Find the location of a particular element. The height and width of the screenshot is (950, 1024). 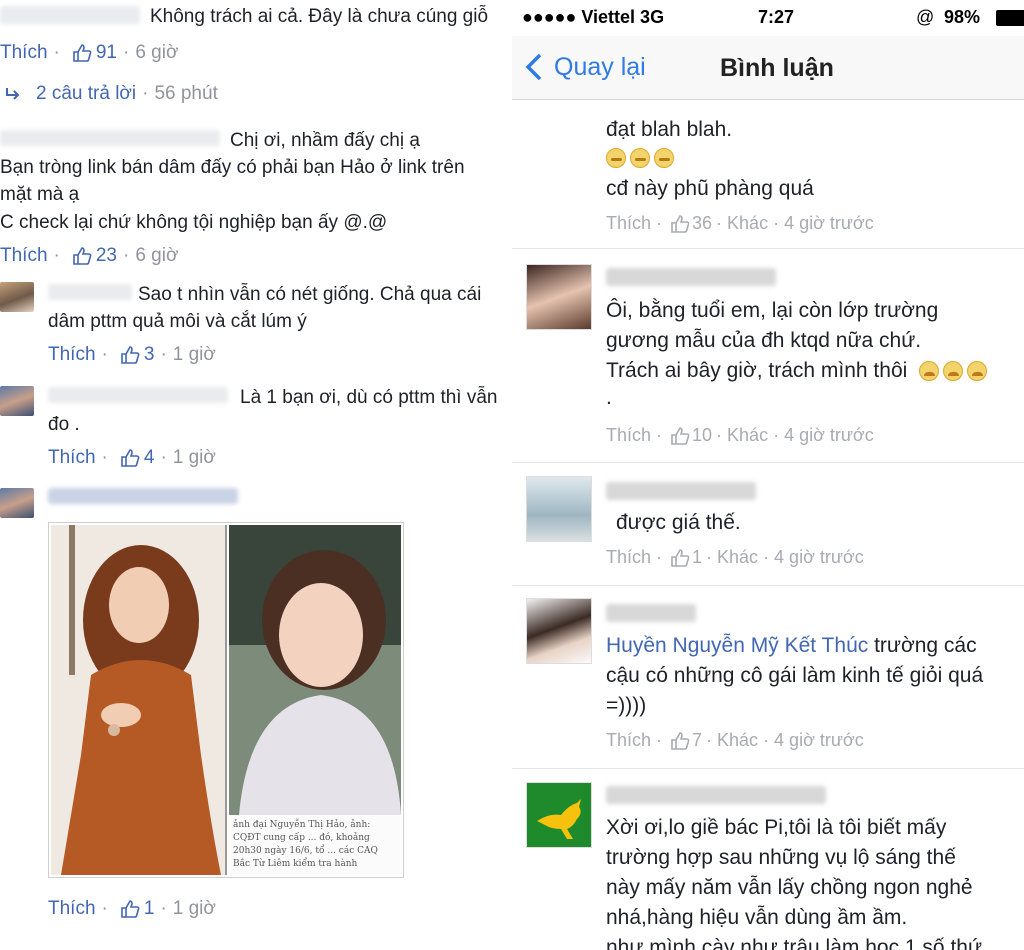

comment-meta: Thích · 23 · 6 giờ is located at coordinates (89, 256).